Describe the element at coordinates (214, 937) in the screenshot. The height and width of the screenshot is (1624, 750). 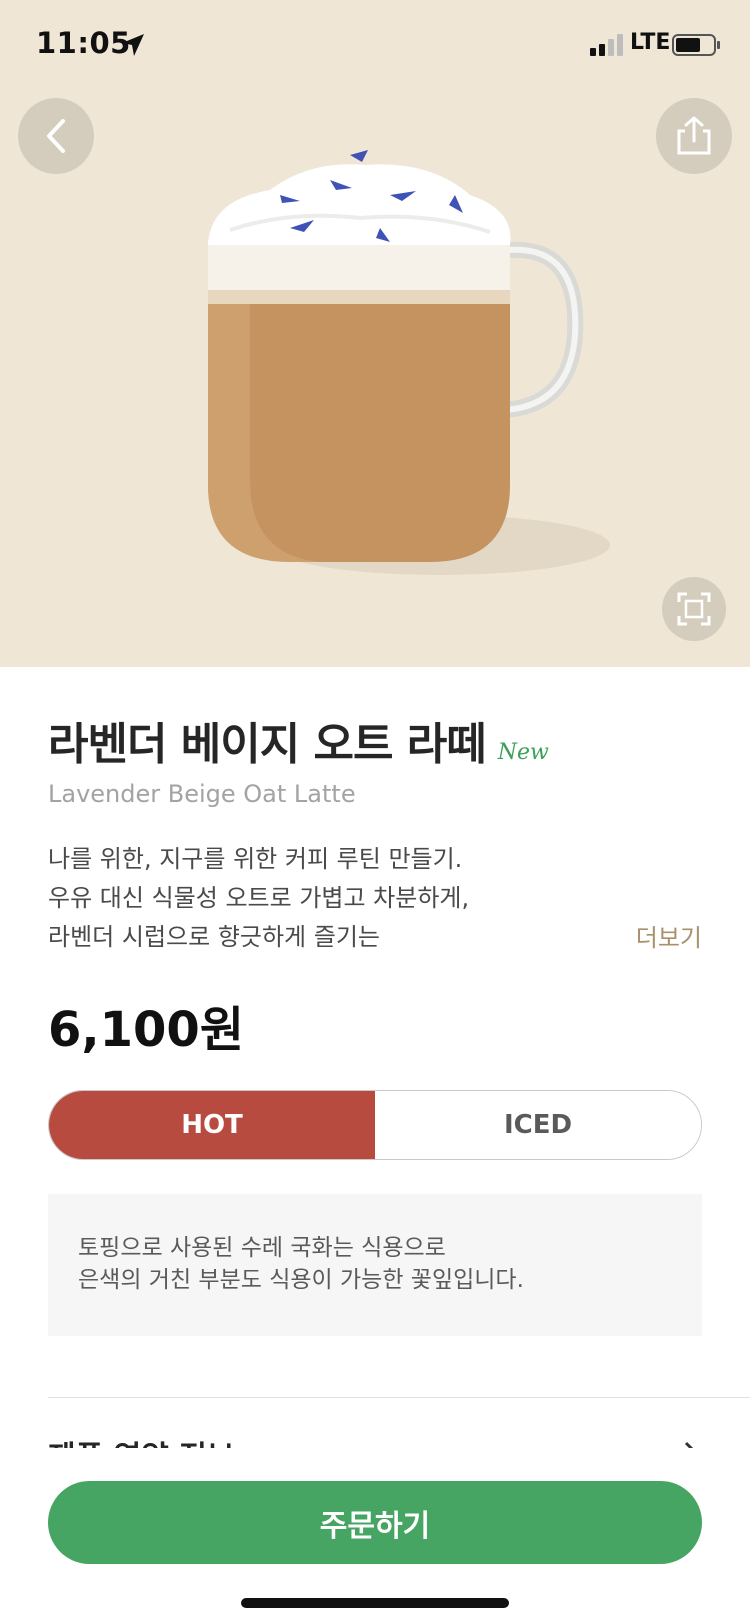
I see `description-line: 라벤더 시럽으로 향긋하게 즐기는` at that location.